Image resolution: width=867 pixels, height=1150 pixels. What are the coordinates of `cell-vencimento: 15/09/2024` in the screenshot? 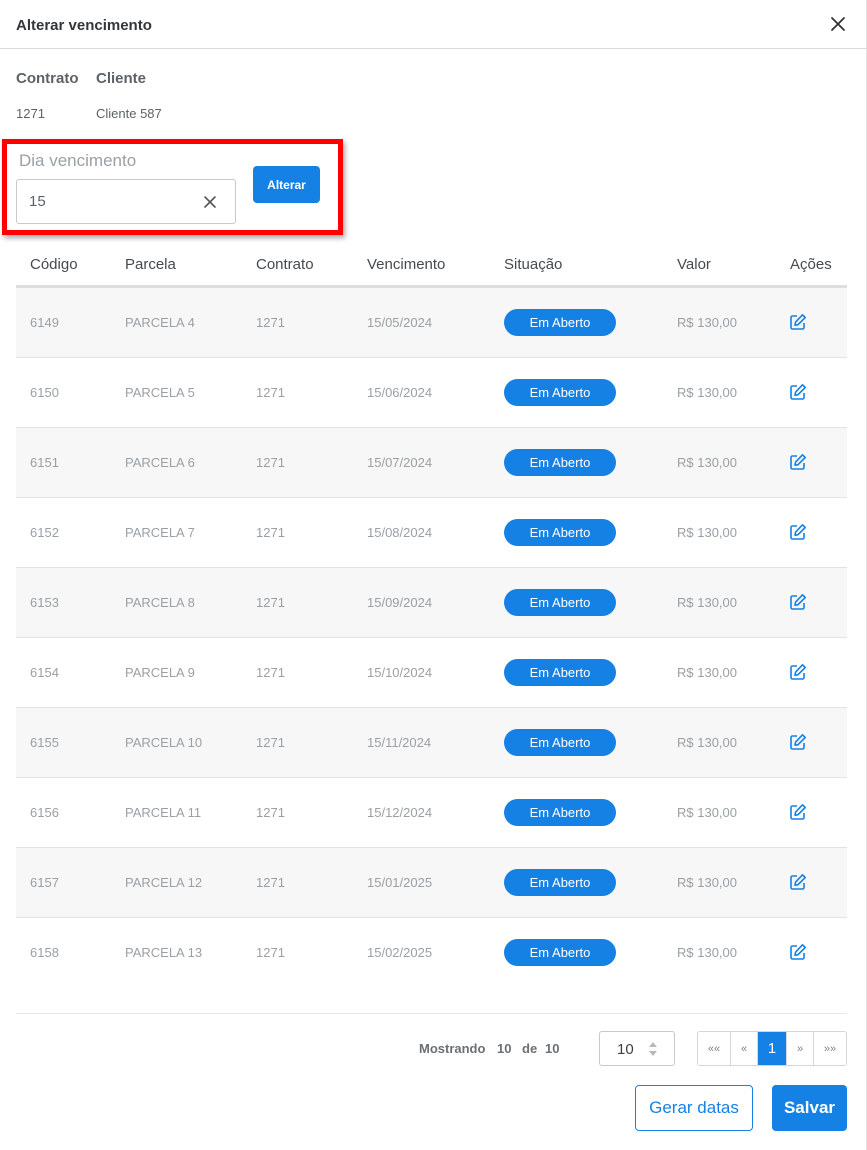 It's located at (400, 602).